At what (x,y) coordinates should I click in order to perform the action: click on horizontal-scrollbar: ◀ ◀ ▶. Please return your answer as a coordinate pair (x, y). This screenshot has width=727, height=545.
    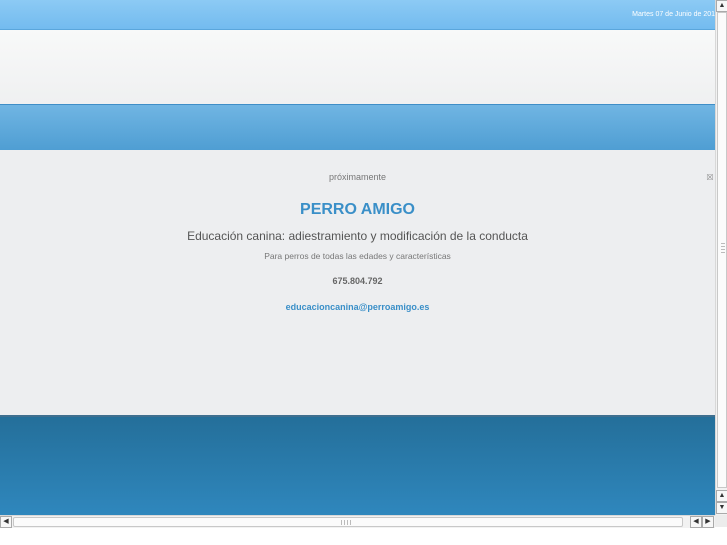
    Looking at the image, I should click on (357, 521).